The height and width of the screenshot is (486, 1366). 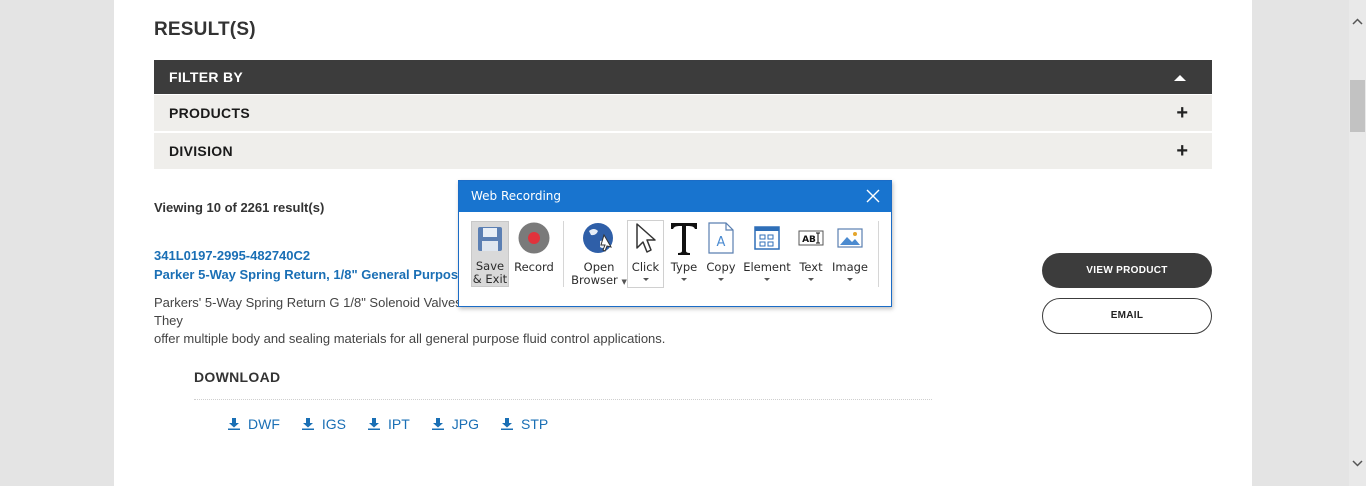 What do you see at coordinates (1357, 106) in the screenshot?
I see `scroll-thumb` at bounding box center [1357, 106].